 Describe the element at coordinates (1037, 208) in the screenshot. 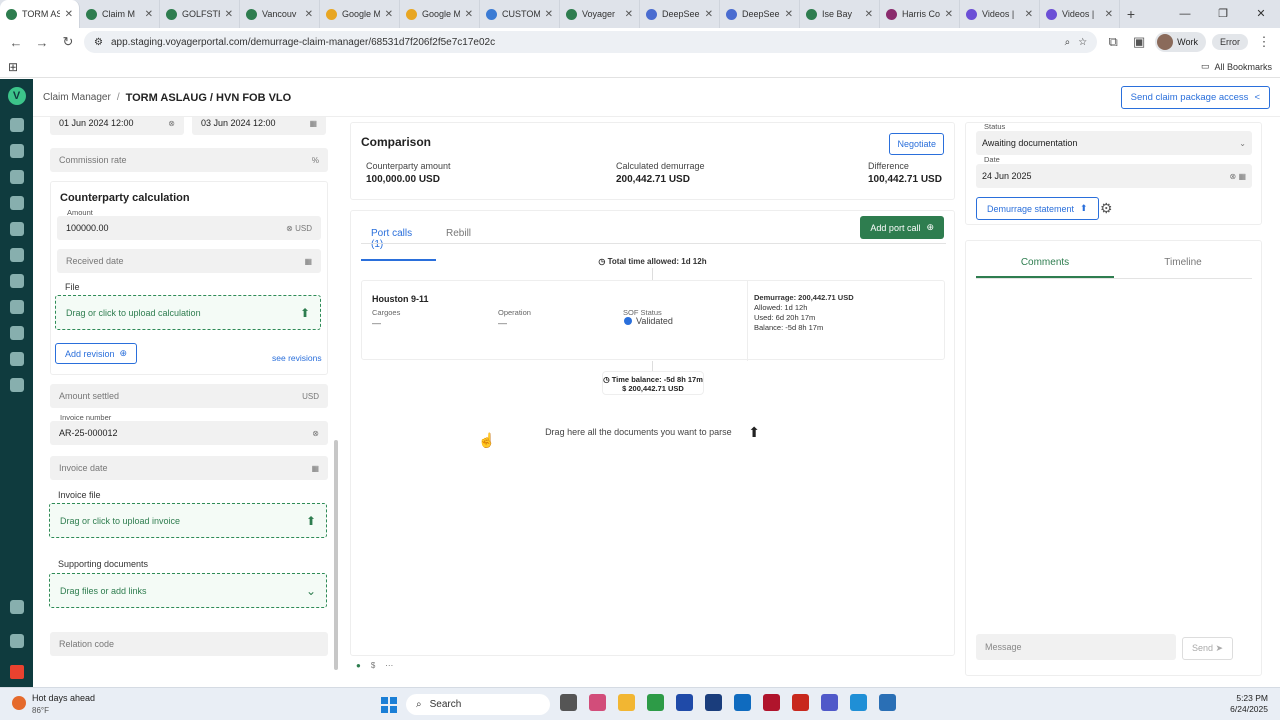

I see `demurrage-statement-button: Demurrage statement ⬆` at that location.